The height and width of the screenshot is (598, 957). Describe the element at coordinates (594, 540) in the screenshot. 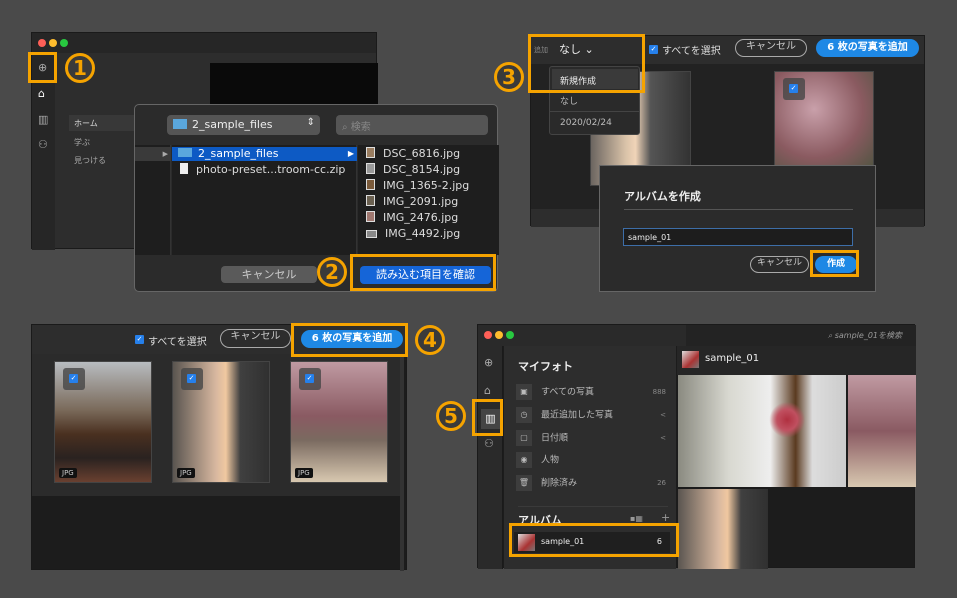

I see `highlight-album-item` at that location.